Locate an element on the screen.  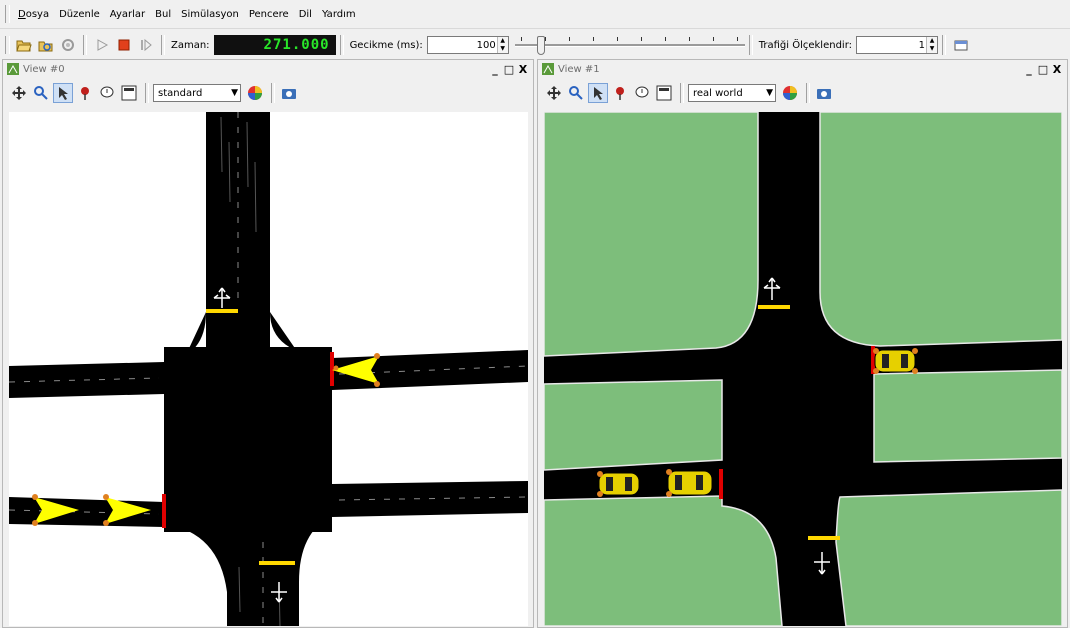
slider-thumb is located at coordinates (540, 45).